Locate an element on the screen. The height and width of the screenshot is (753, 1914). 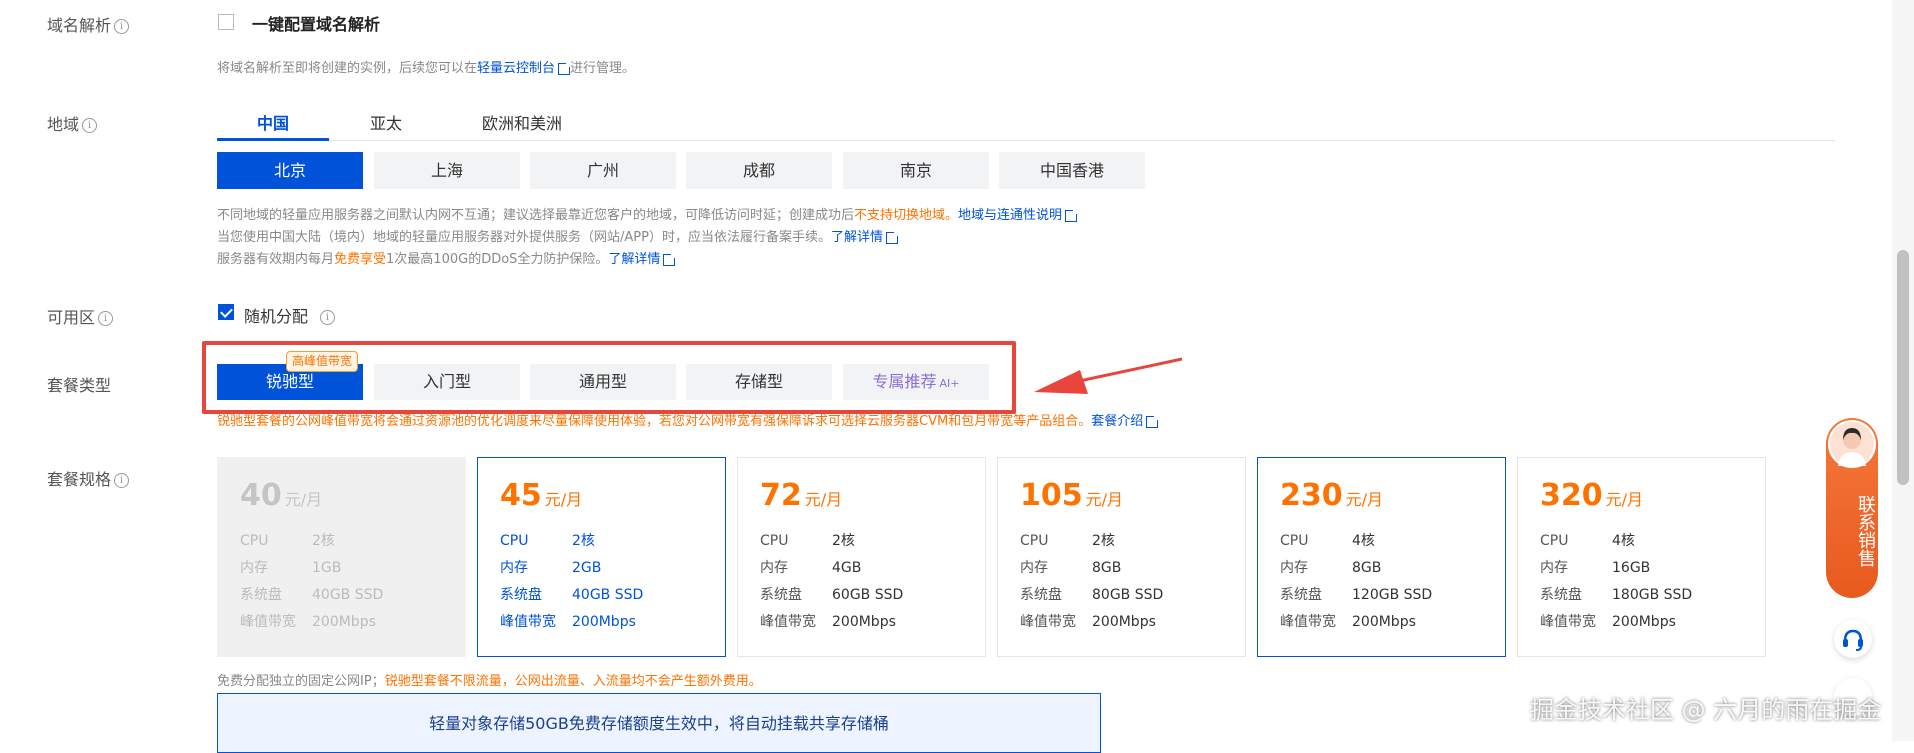
tab-asia-pacific: 亚太 is located at coordinates (386, 122).